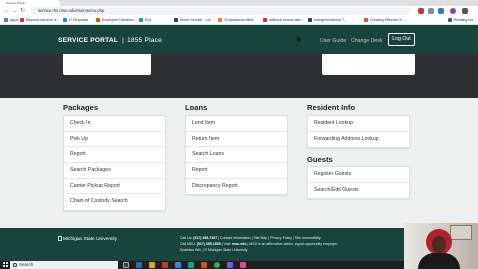  Describe the element at coordinates (226, 244) in the screenshot. I see `footer-visit-label: | Visit:` at that location.